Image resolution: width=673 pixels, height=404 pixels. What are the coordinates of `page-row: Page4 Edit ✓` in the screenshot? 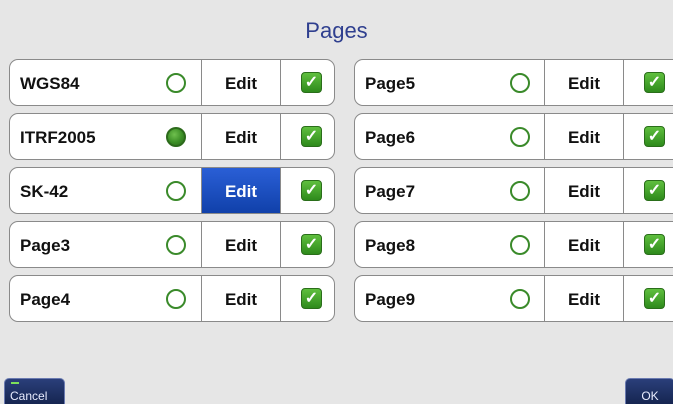 It's located at (172, 298).